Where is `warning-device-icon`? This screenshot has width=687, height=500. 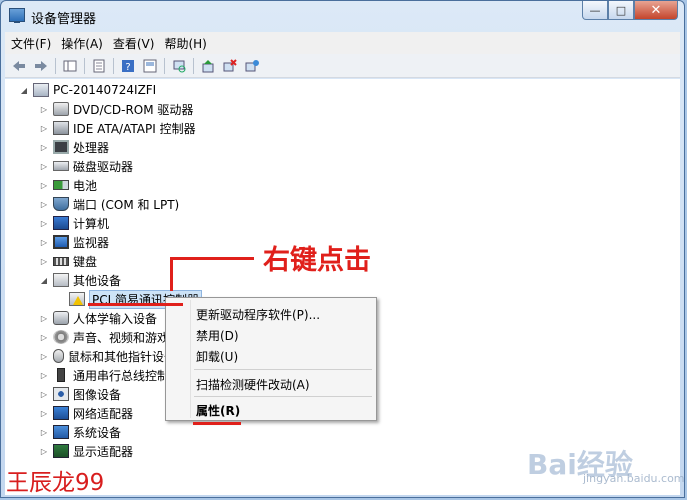 warning-device-icon is located at coordinates (77, 299).